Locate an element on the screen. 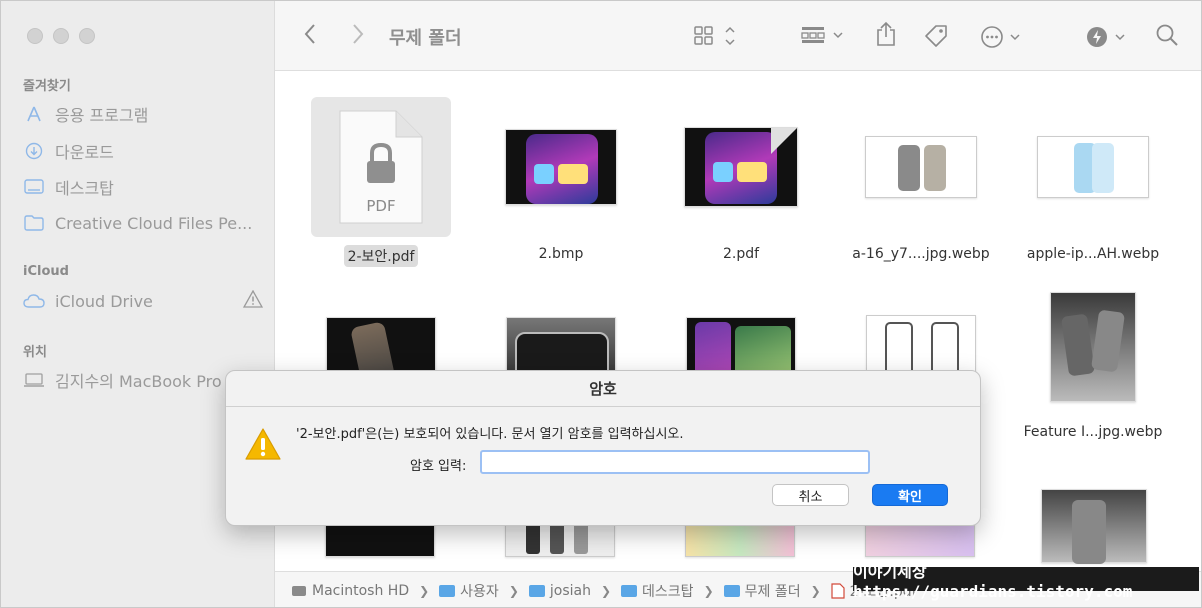  downloads-icon is located at coordinates (34, 151).